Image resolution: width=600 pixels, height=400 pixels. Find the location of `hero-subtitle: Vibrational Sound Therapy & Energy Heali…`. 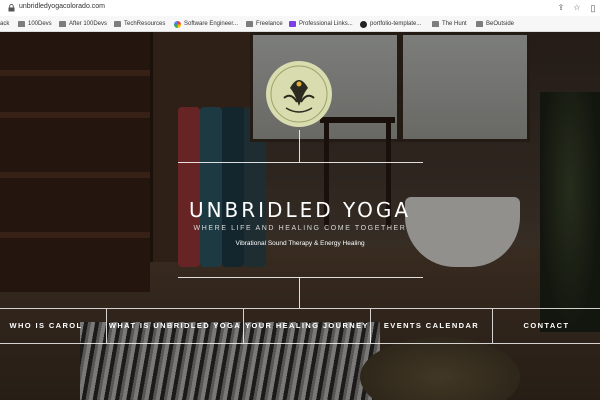

hero-subtitle: Vibrational Sound Therapy & Energy Heali… is located at coordinates (300, 243).